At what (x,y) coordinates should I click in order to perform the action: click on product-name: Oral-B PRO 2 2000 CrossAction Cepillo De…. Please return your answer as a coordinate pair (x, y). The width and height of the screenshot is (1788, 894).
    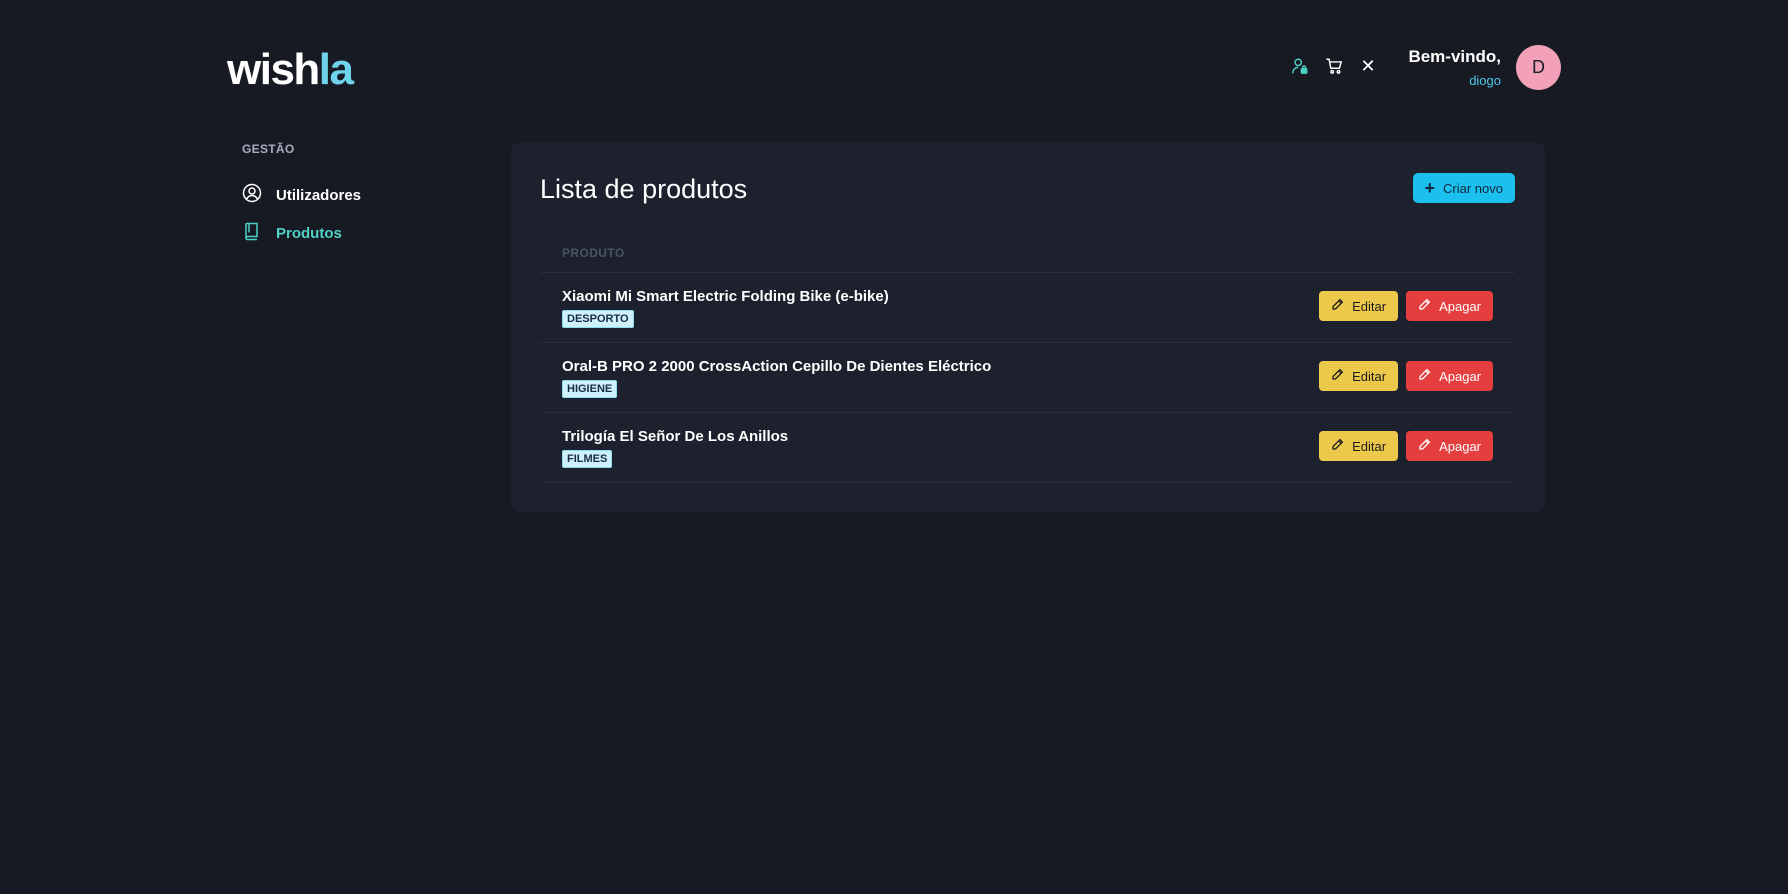
    Looking at the image, I should click on (777, 366).